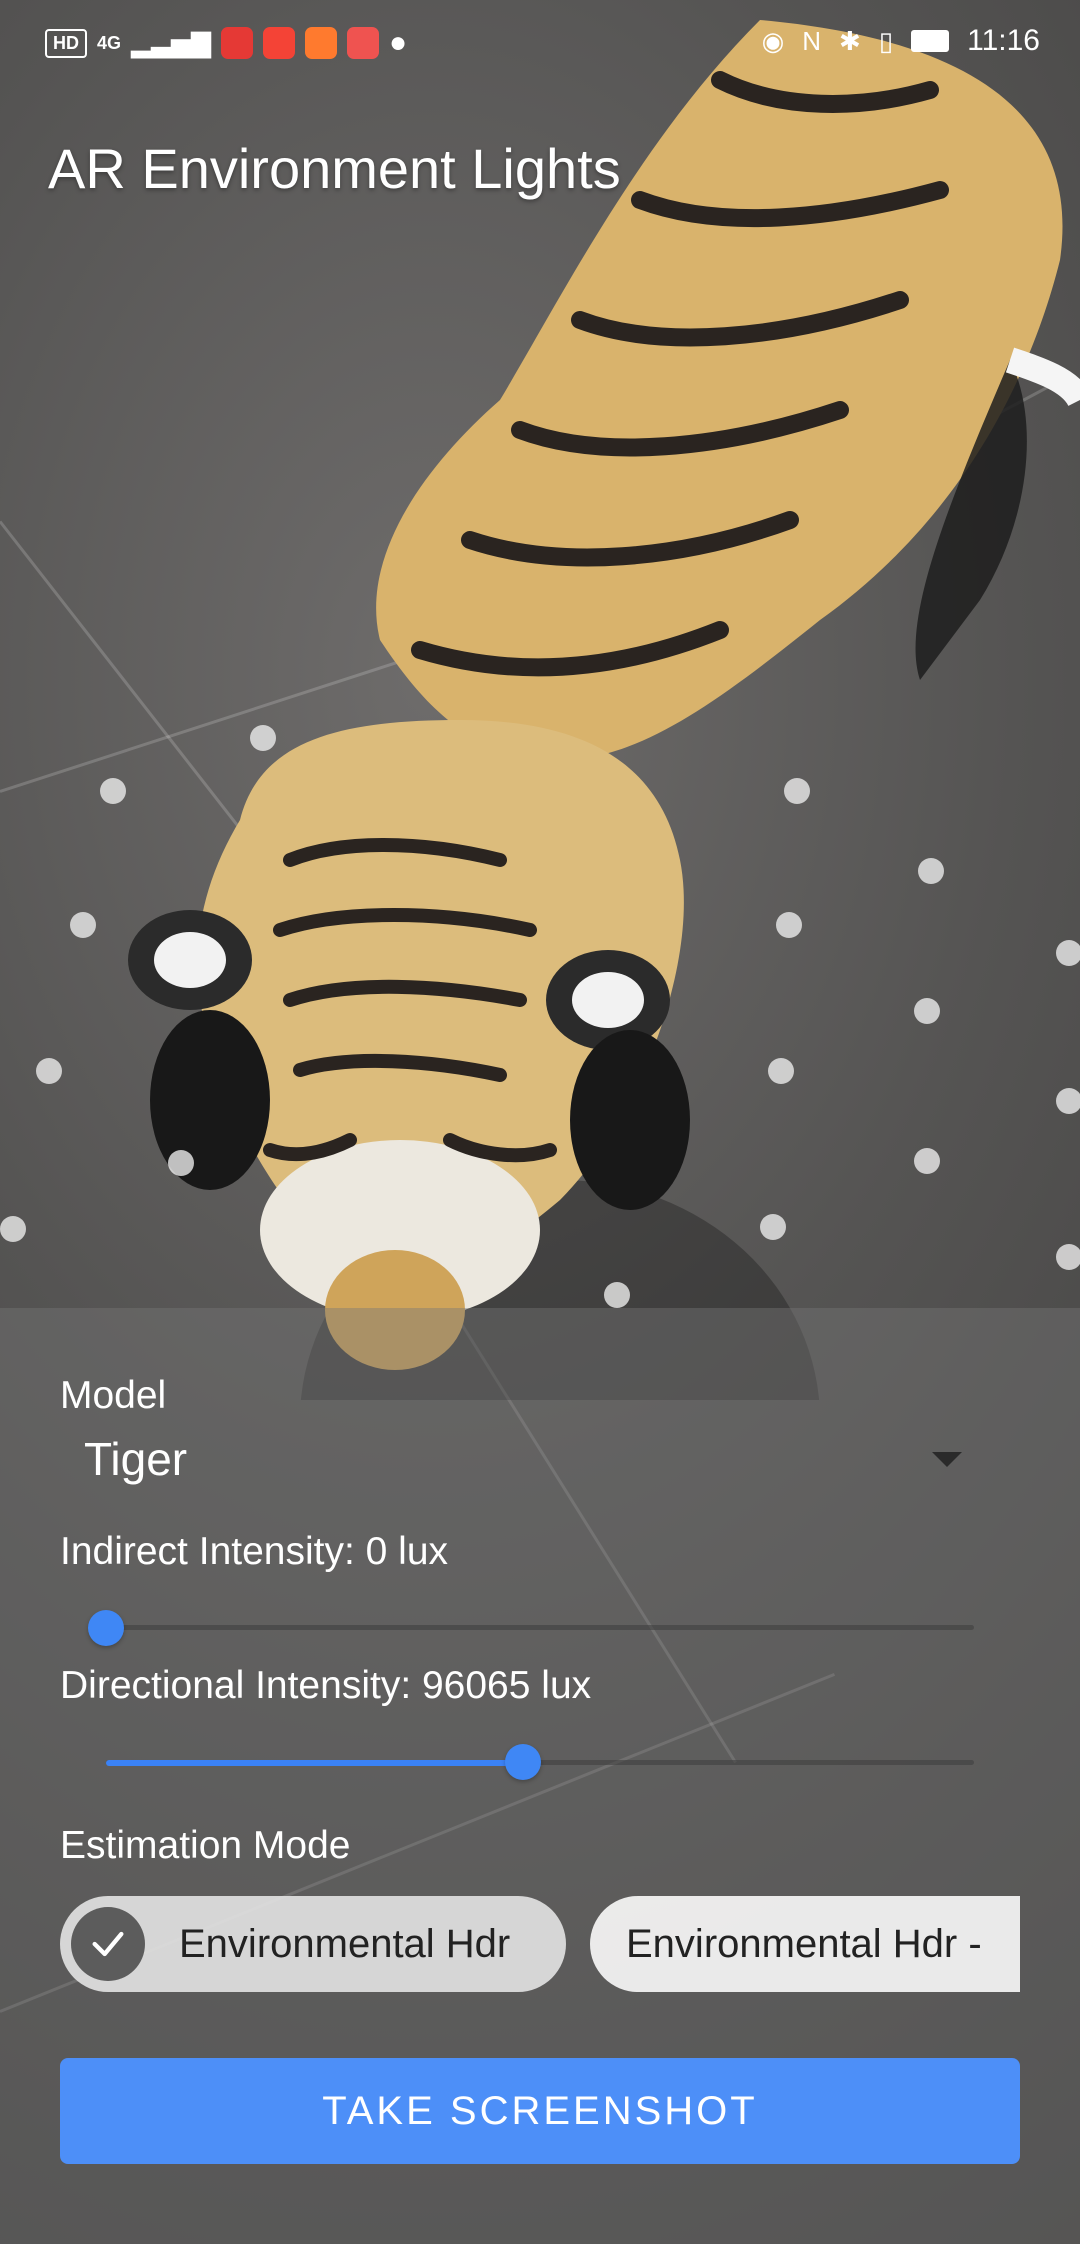  What do you see at coordinates (540, 1627) in the screenshot?
I see `indirect-intensity-slider` at bounding box center [540, 1627].